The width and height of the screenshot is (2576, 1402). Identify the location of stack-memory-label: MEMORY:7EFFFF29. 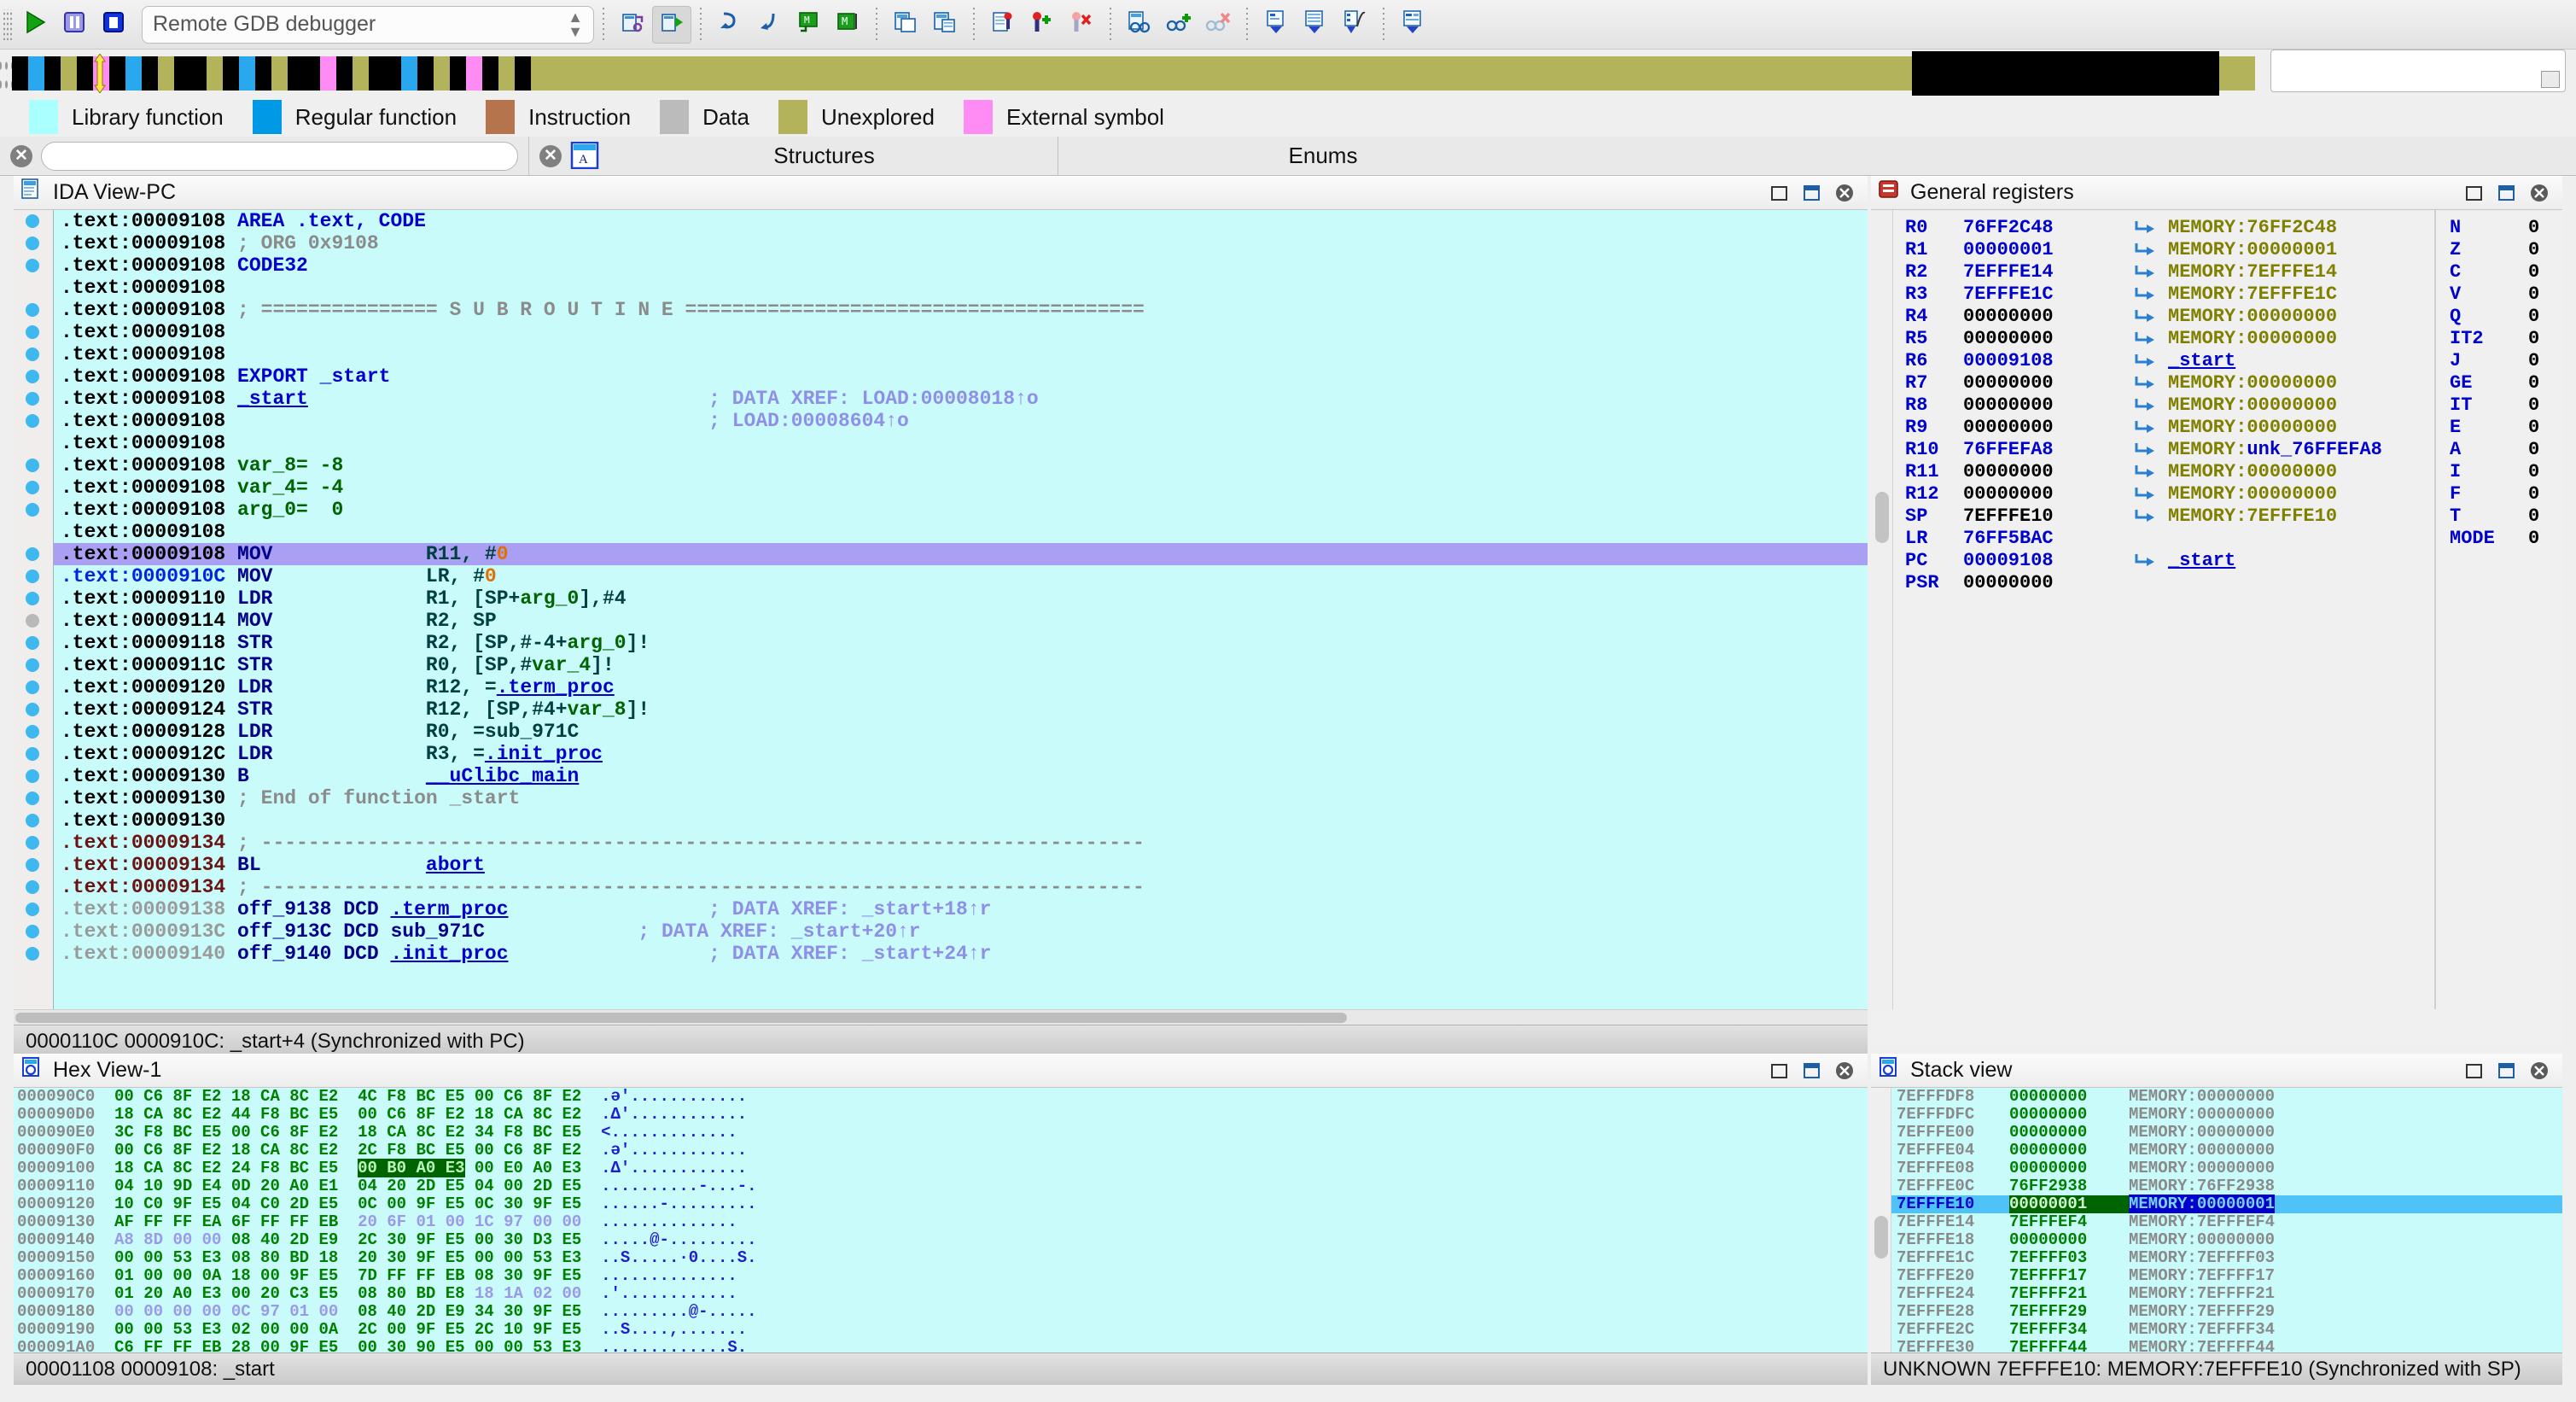
(2202, 1312).